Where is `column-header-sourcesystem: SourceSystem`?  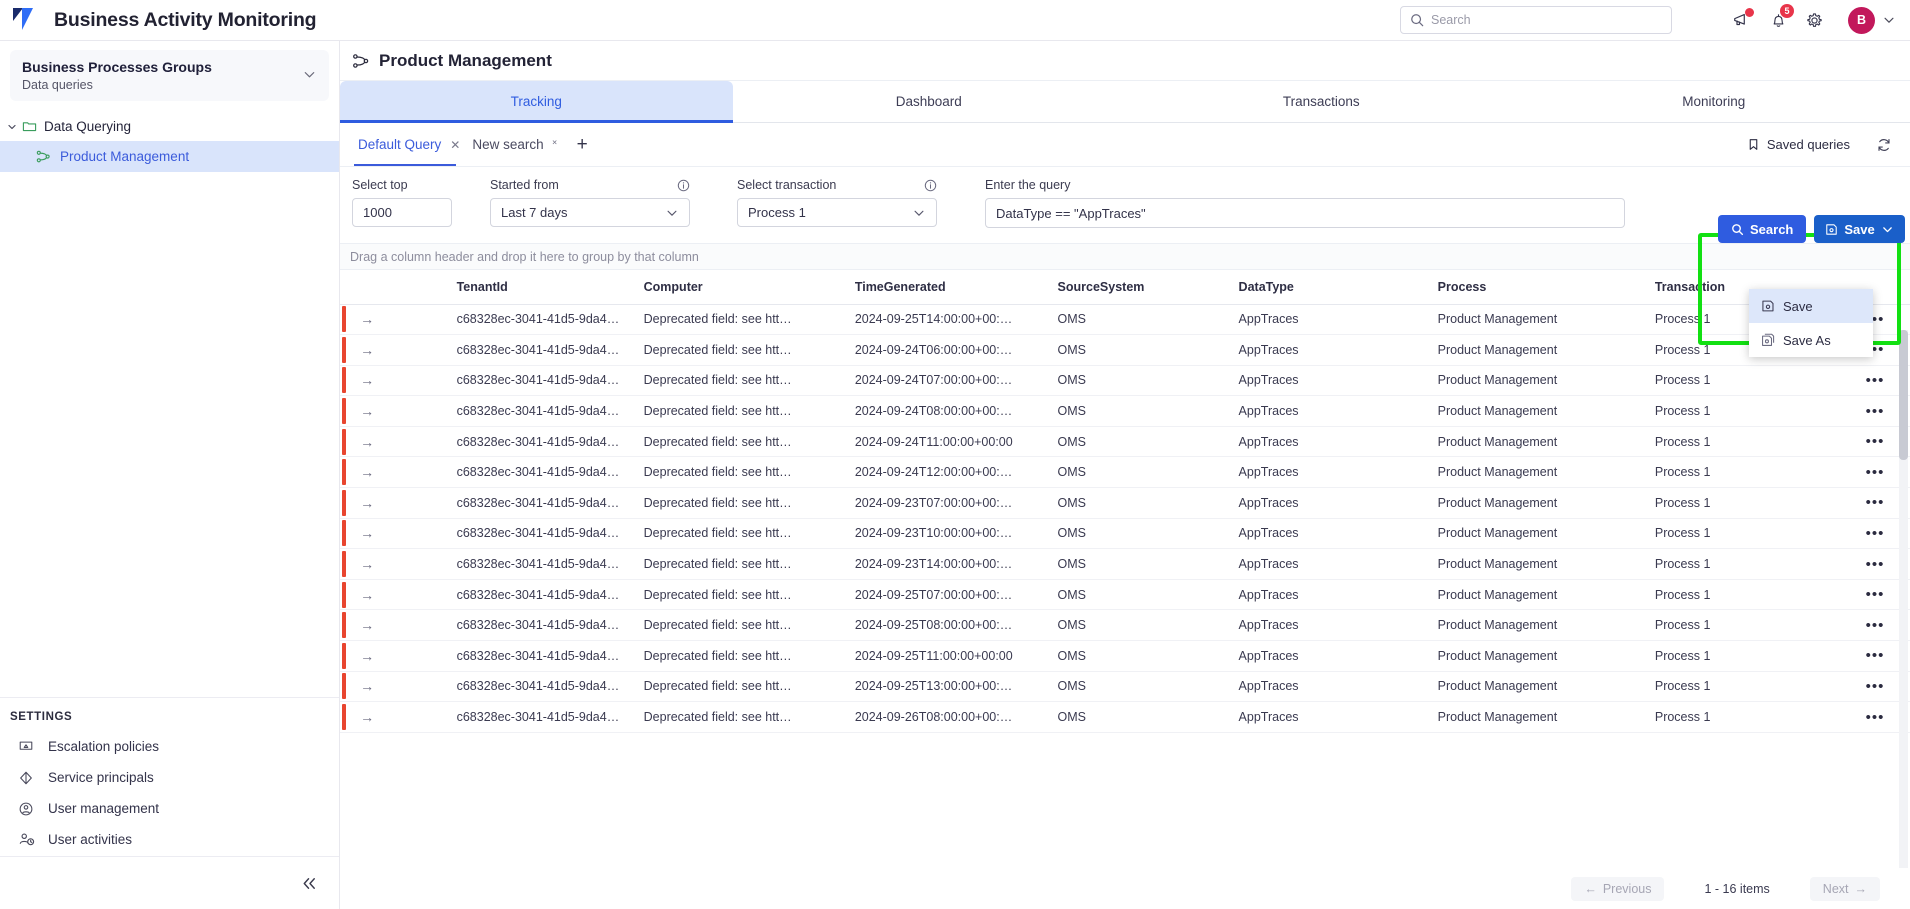 column-header-sourcesystem: SourceSystem is located at coordinates (1140, 287).